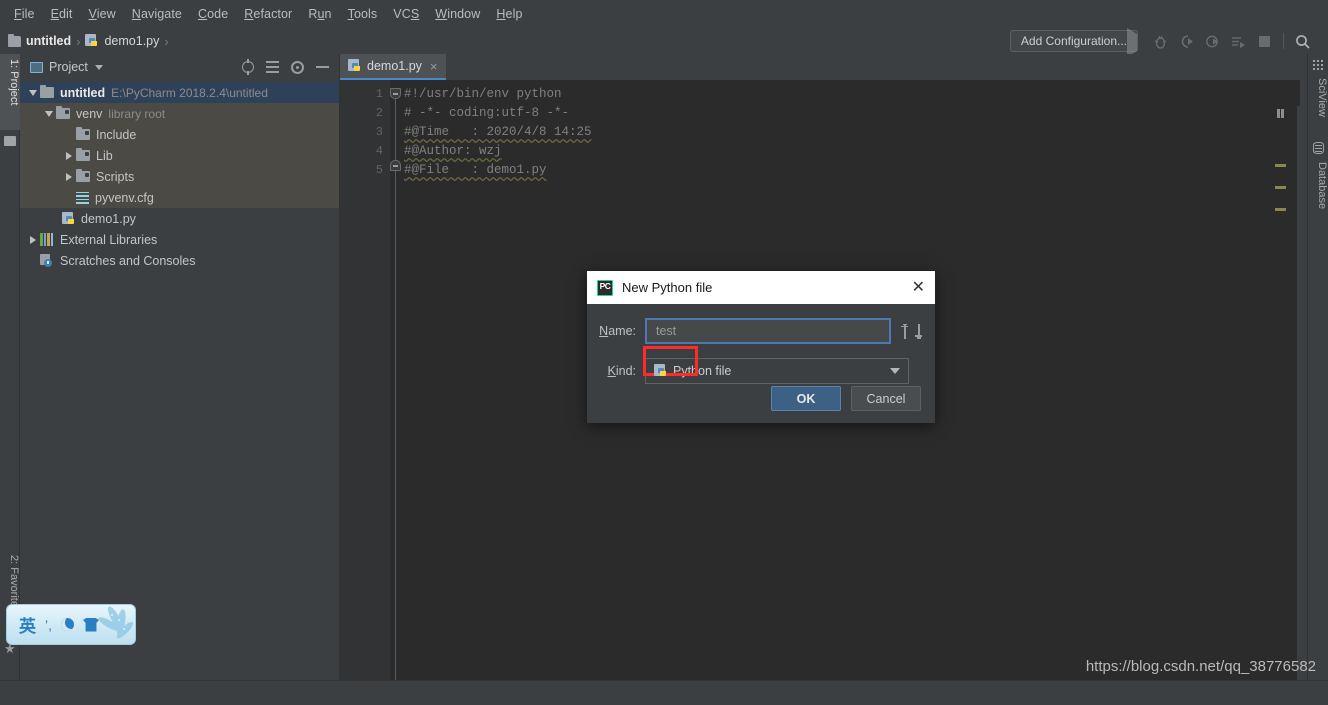 The width and height of the screenshot is (1328, 705). I want to click on tree-item-label: Include, so click(116, 134).